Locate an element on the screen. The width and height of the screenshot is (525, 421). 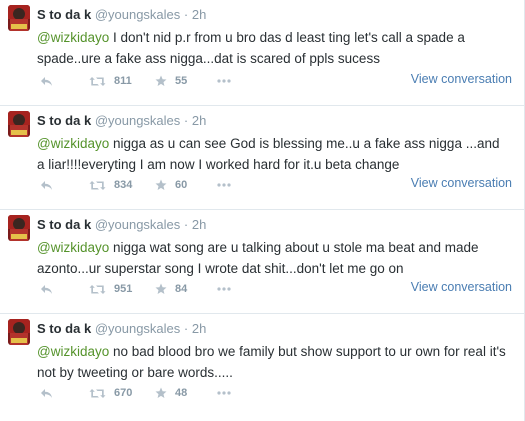
retweet-count: 951 is located at coordinates (123, 289).